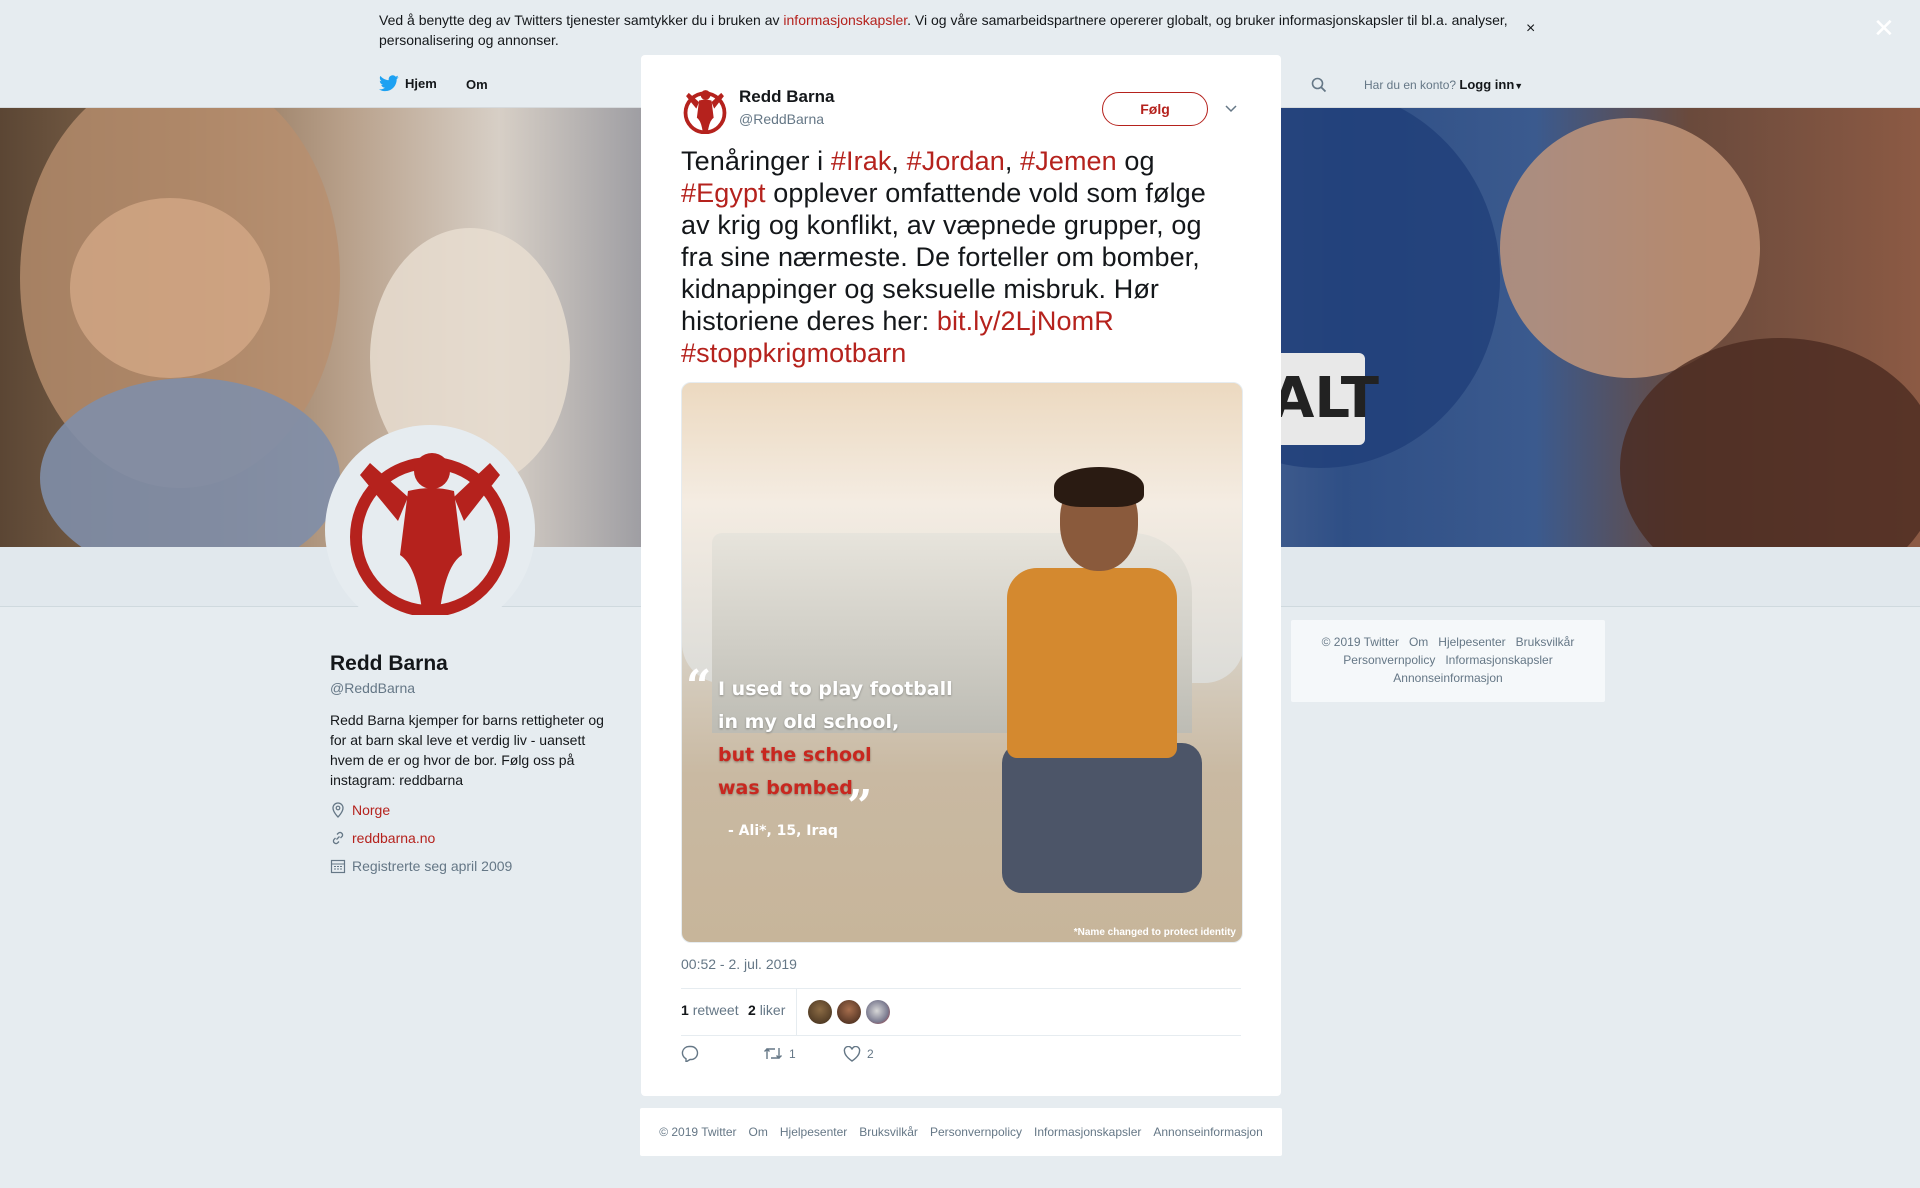 Image resolution: width=1920 pixels, height=1188 pixels. I want to click on quote-line-3: but the school, so click(795, 755).